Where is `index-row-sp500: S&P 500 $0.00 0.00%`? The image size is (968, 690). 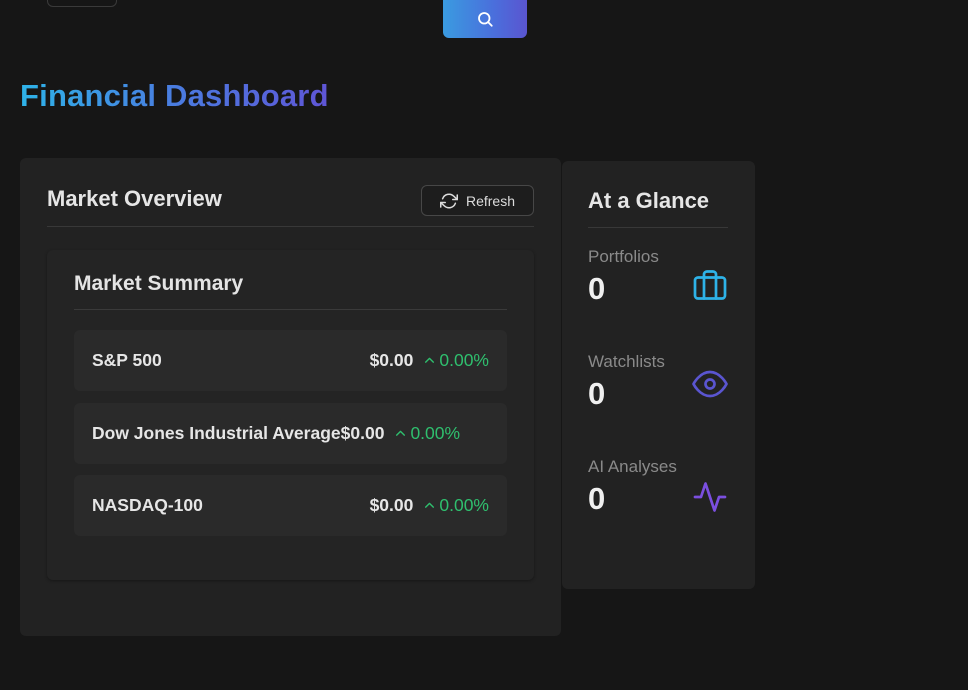 index-row-sp500: S&P 500 $0.00 0.00% is located at coordinates (290, 360).